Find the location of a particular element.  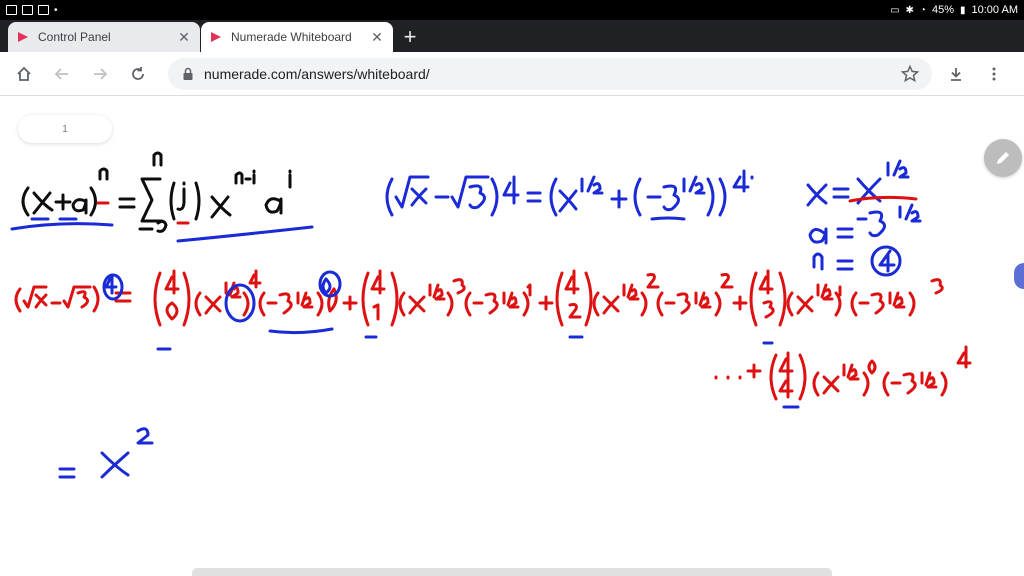

arrow-right-icon is located at coordinates (101, 73).